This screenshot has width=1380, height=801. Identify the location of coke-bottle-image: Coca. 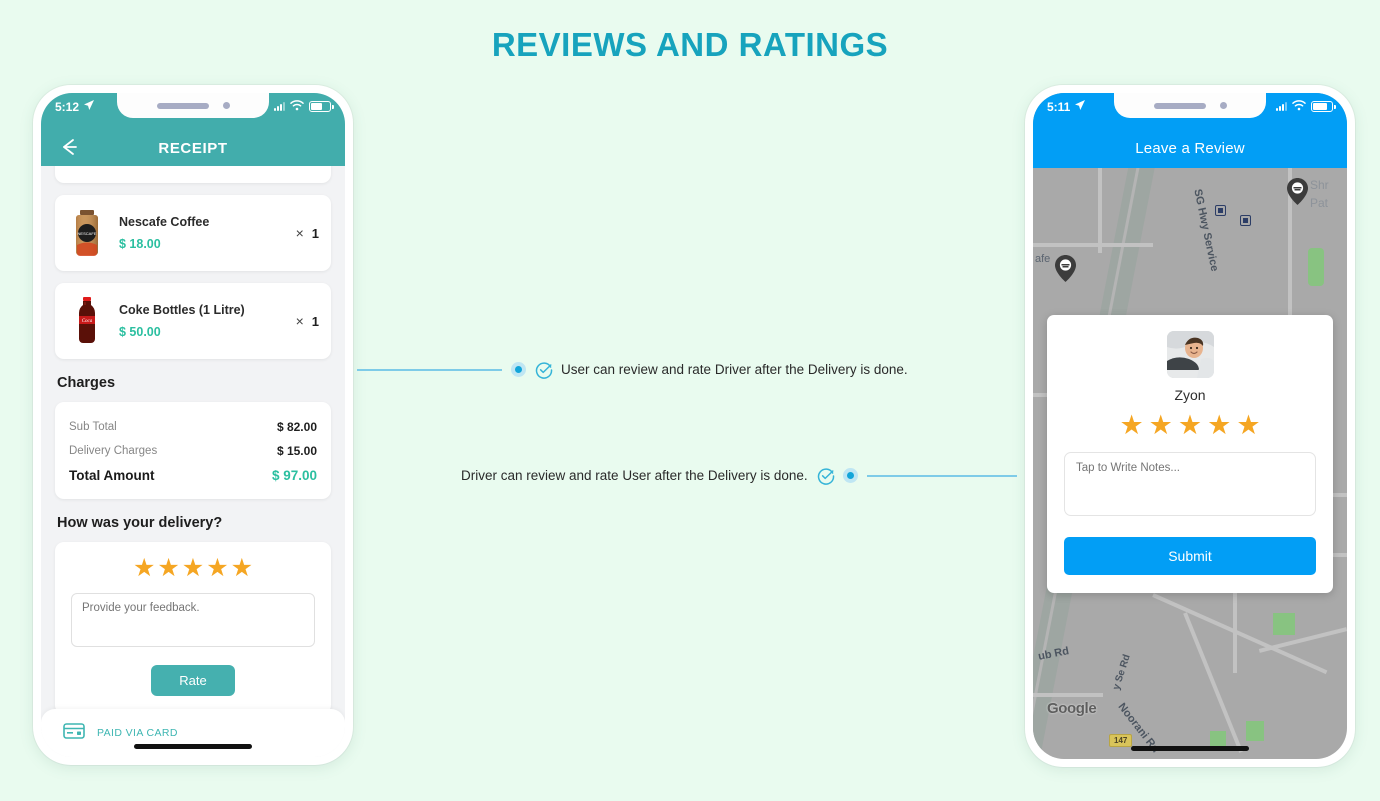
(87, 321).